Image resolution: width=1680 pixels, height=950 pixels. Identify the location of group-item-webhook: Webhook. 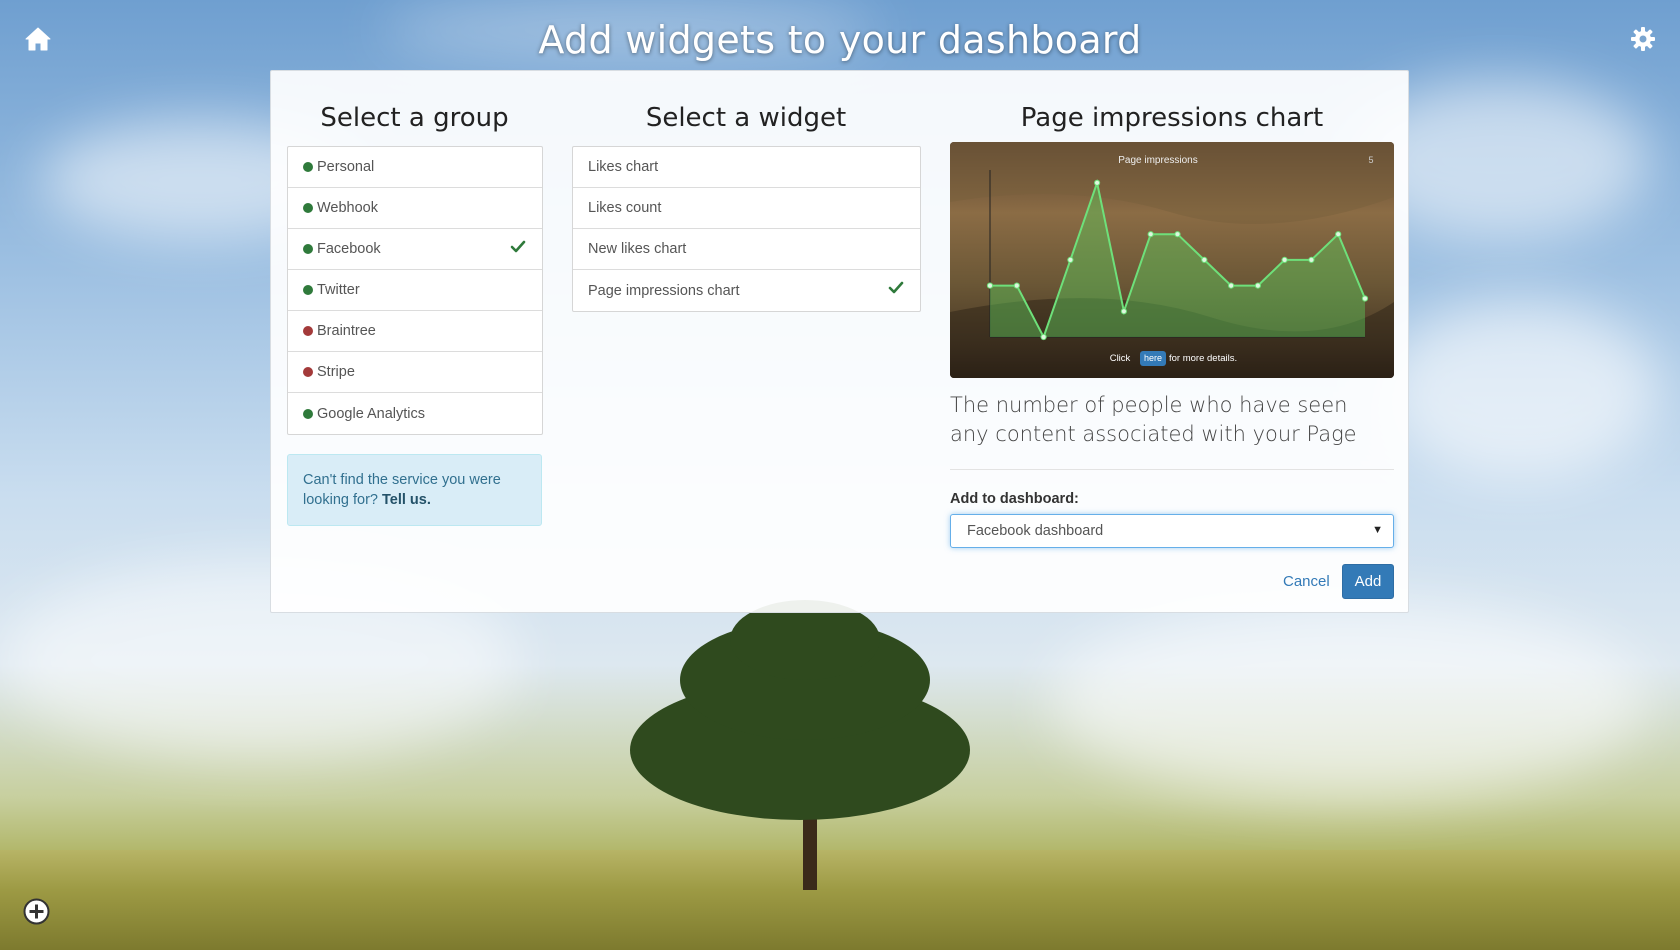
(415, 208).